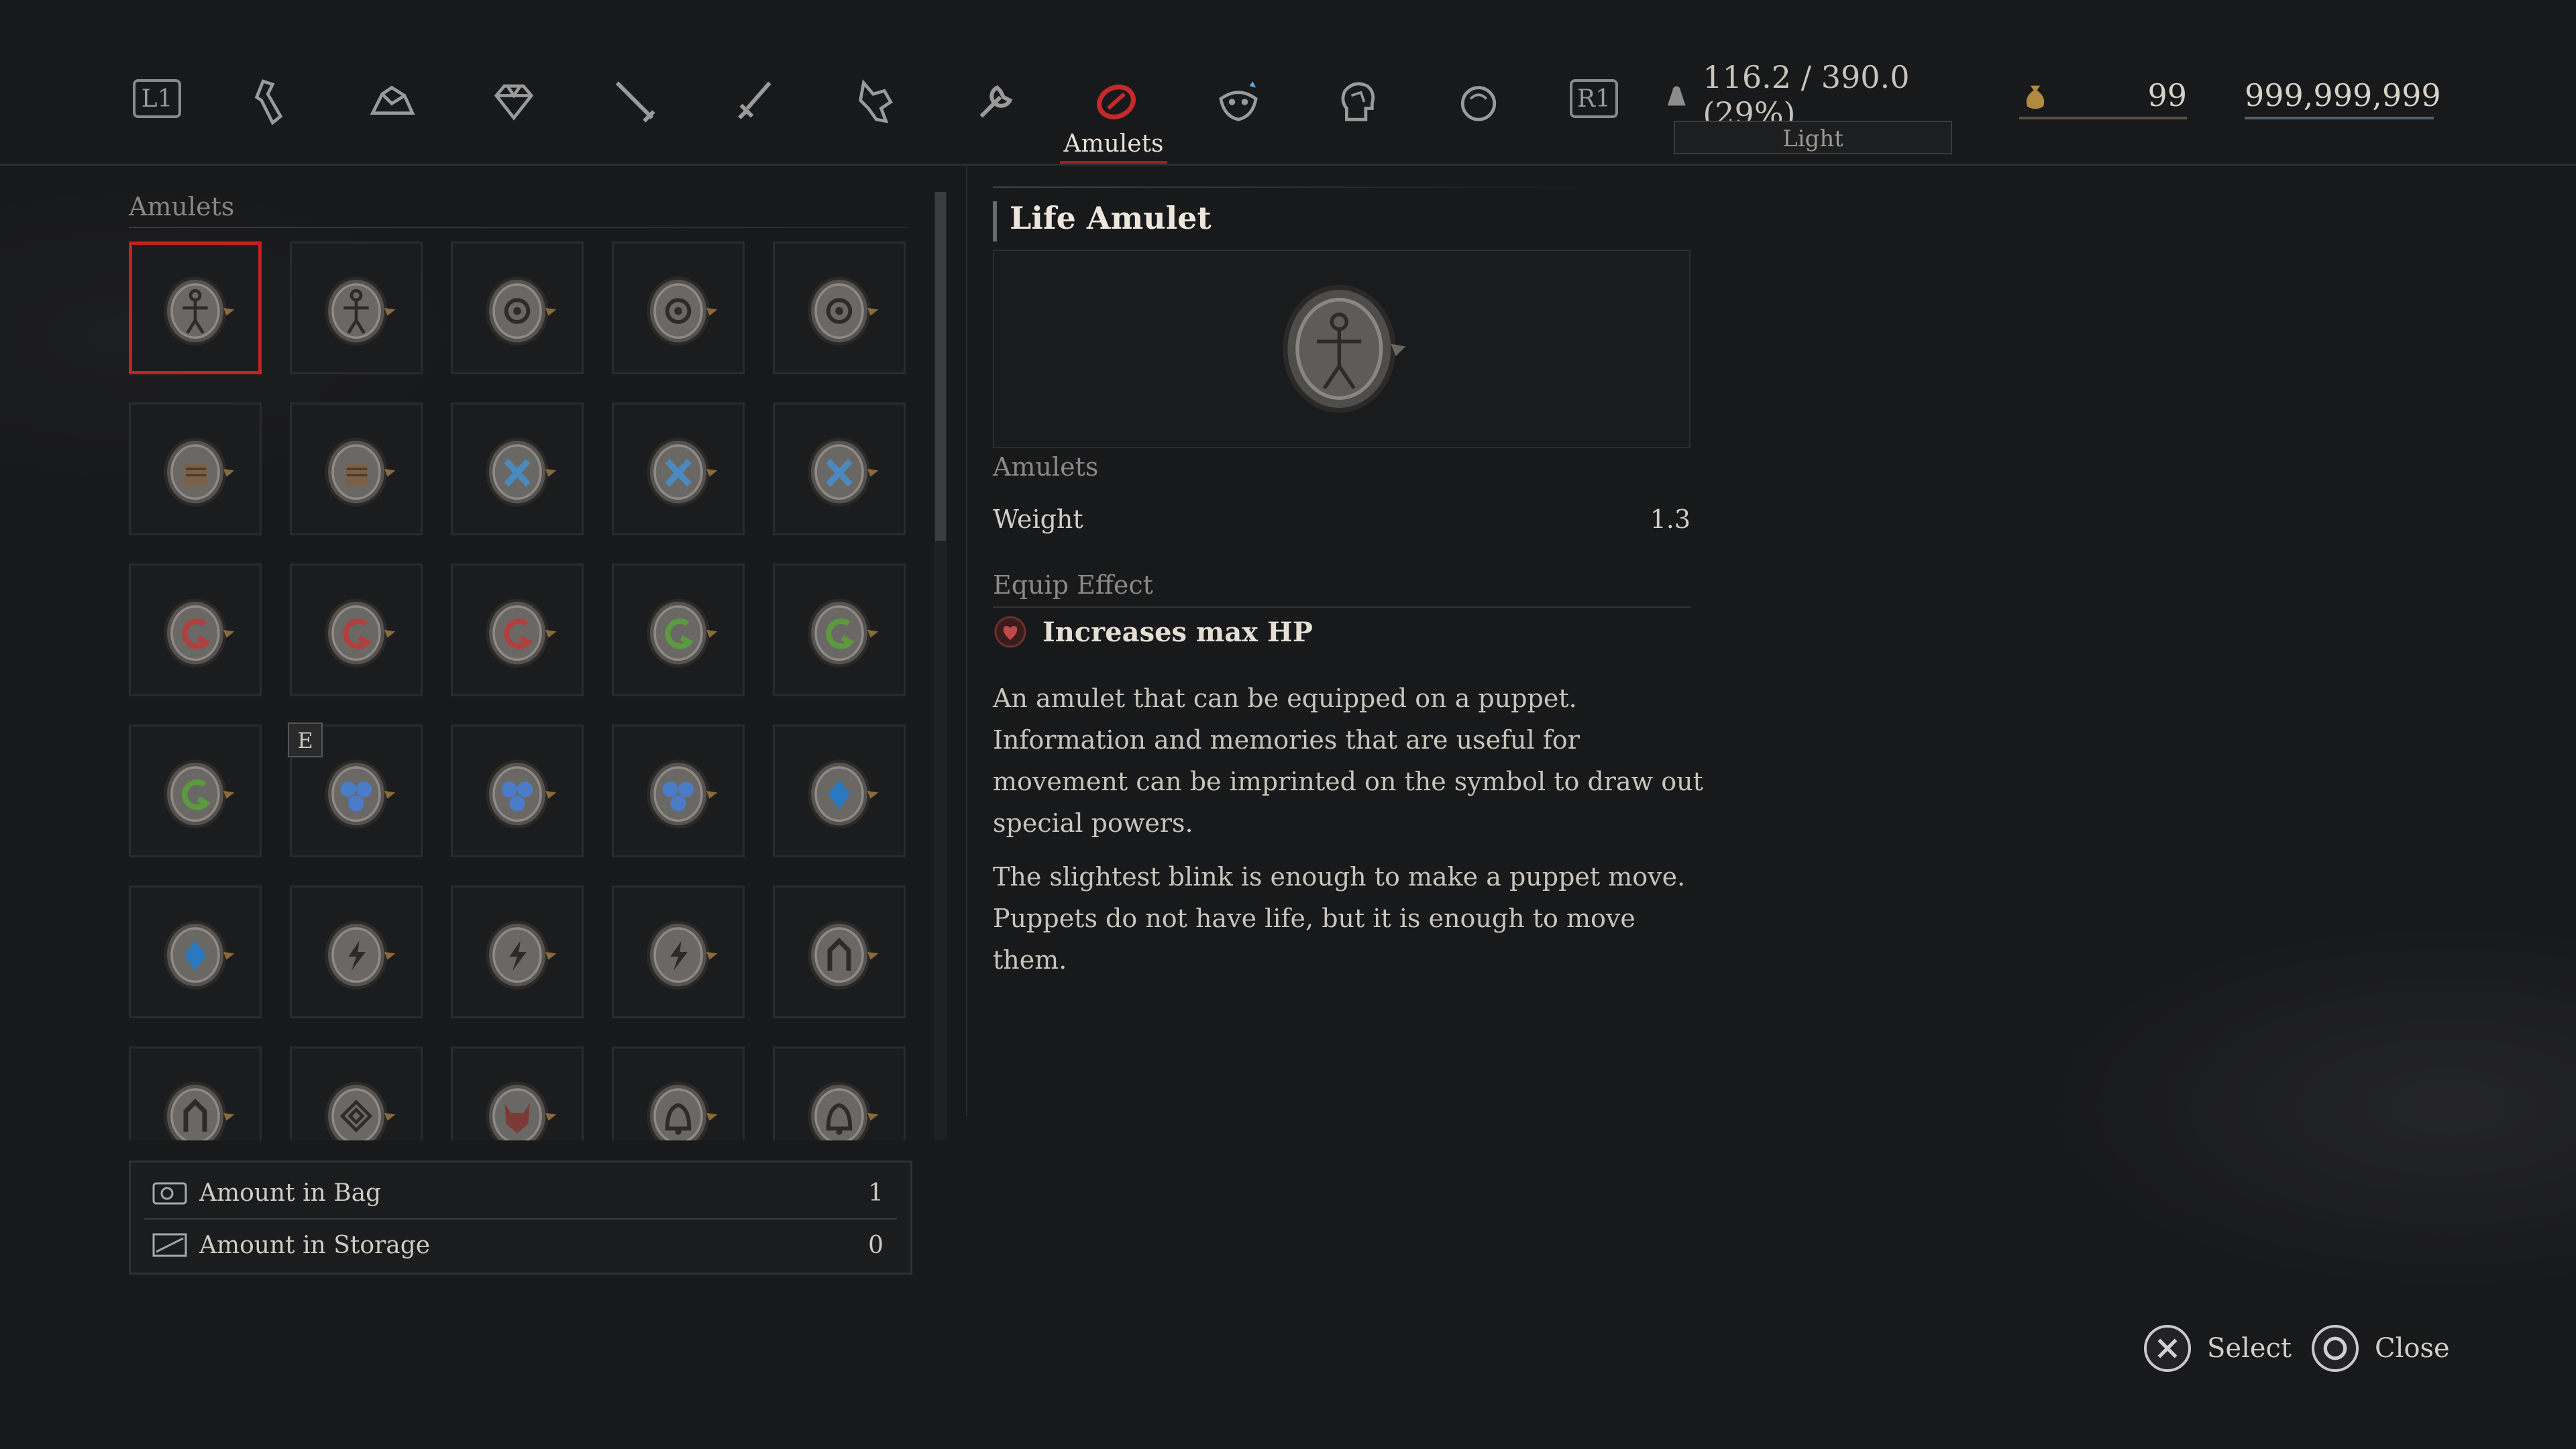 The height and width of the screenshot is (1449, 2576). I want to click on amulet-slot-diamond, so click(356, 1093).